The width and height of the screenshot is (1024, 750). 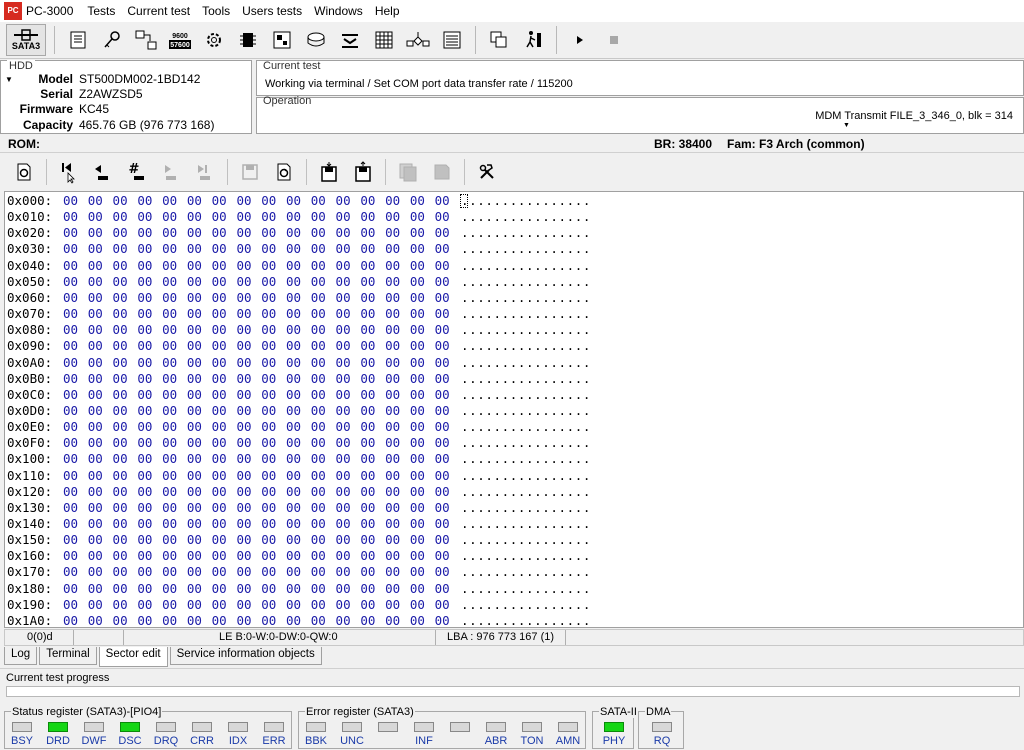 I want to click on hex-offset: 0x000:, so click(x=30, y=200).